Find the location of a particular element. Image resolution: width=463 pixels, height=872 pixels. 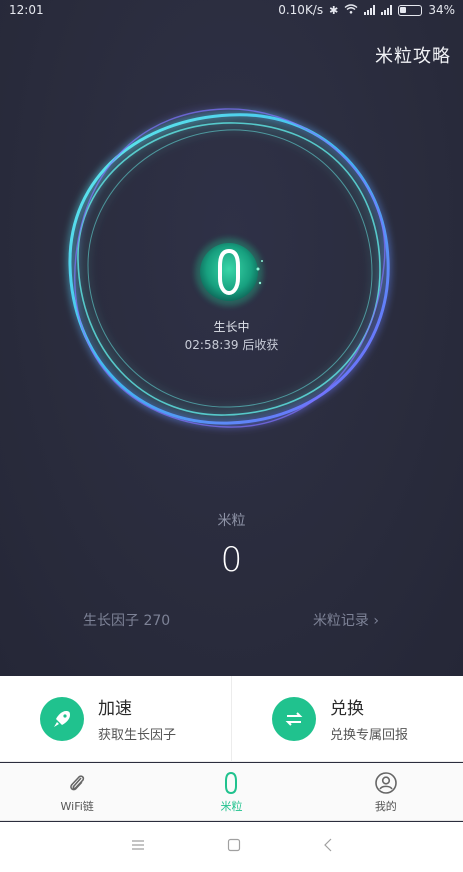

home-icon is located at coordinates (234, 847).